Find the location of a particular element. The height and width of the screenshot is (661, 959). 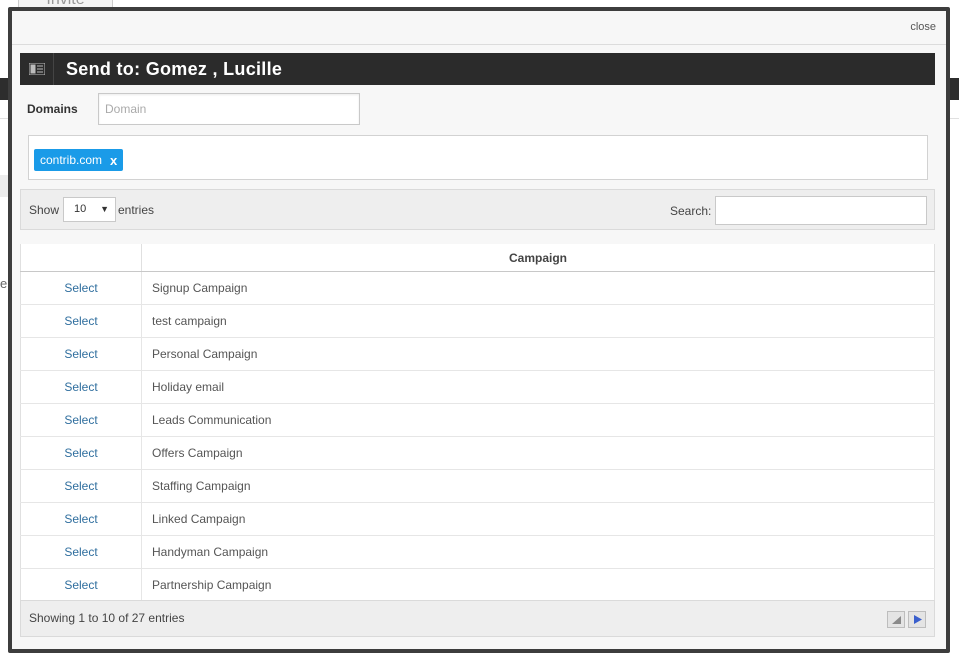

table-row: Select test campaign is located at coordinates (477, 321).